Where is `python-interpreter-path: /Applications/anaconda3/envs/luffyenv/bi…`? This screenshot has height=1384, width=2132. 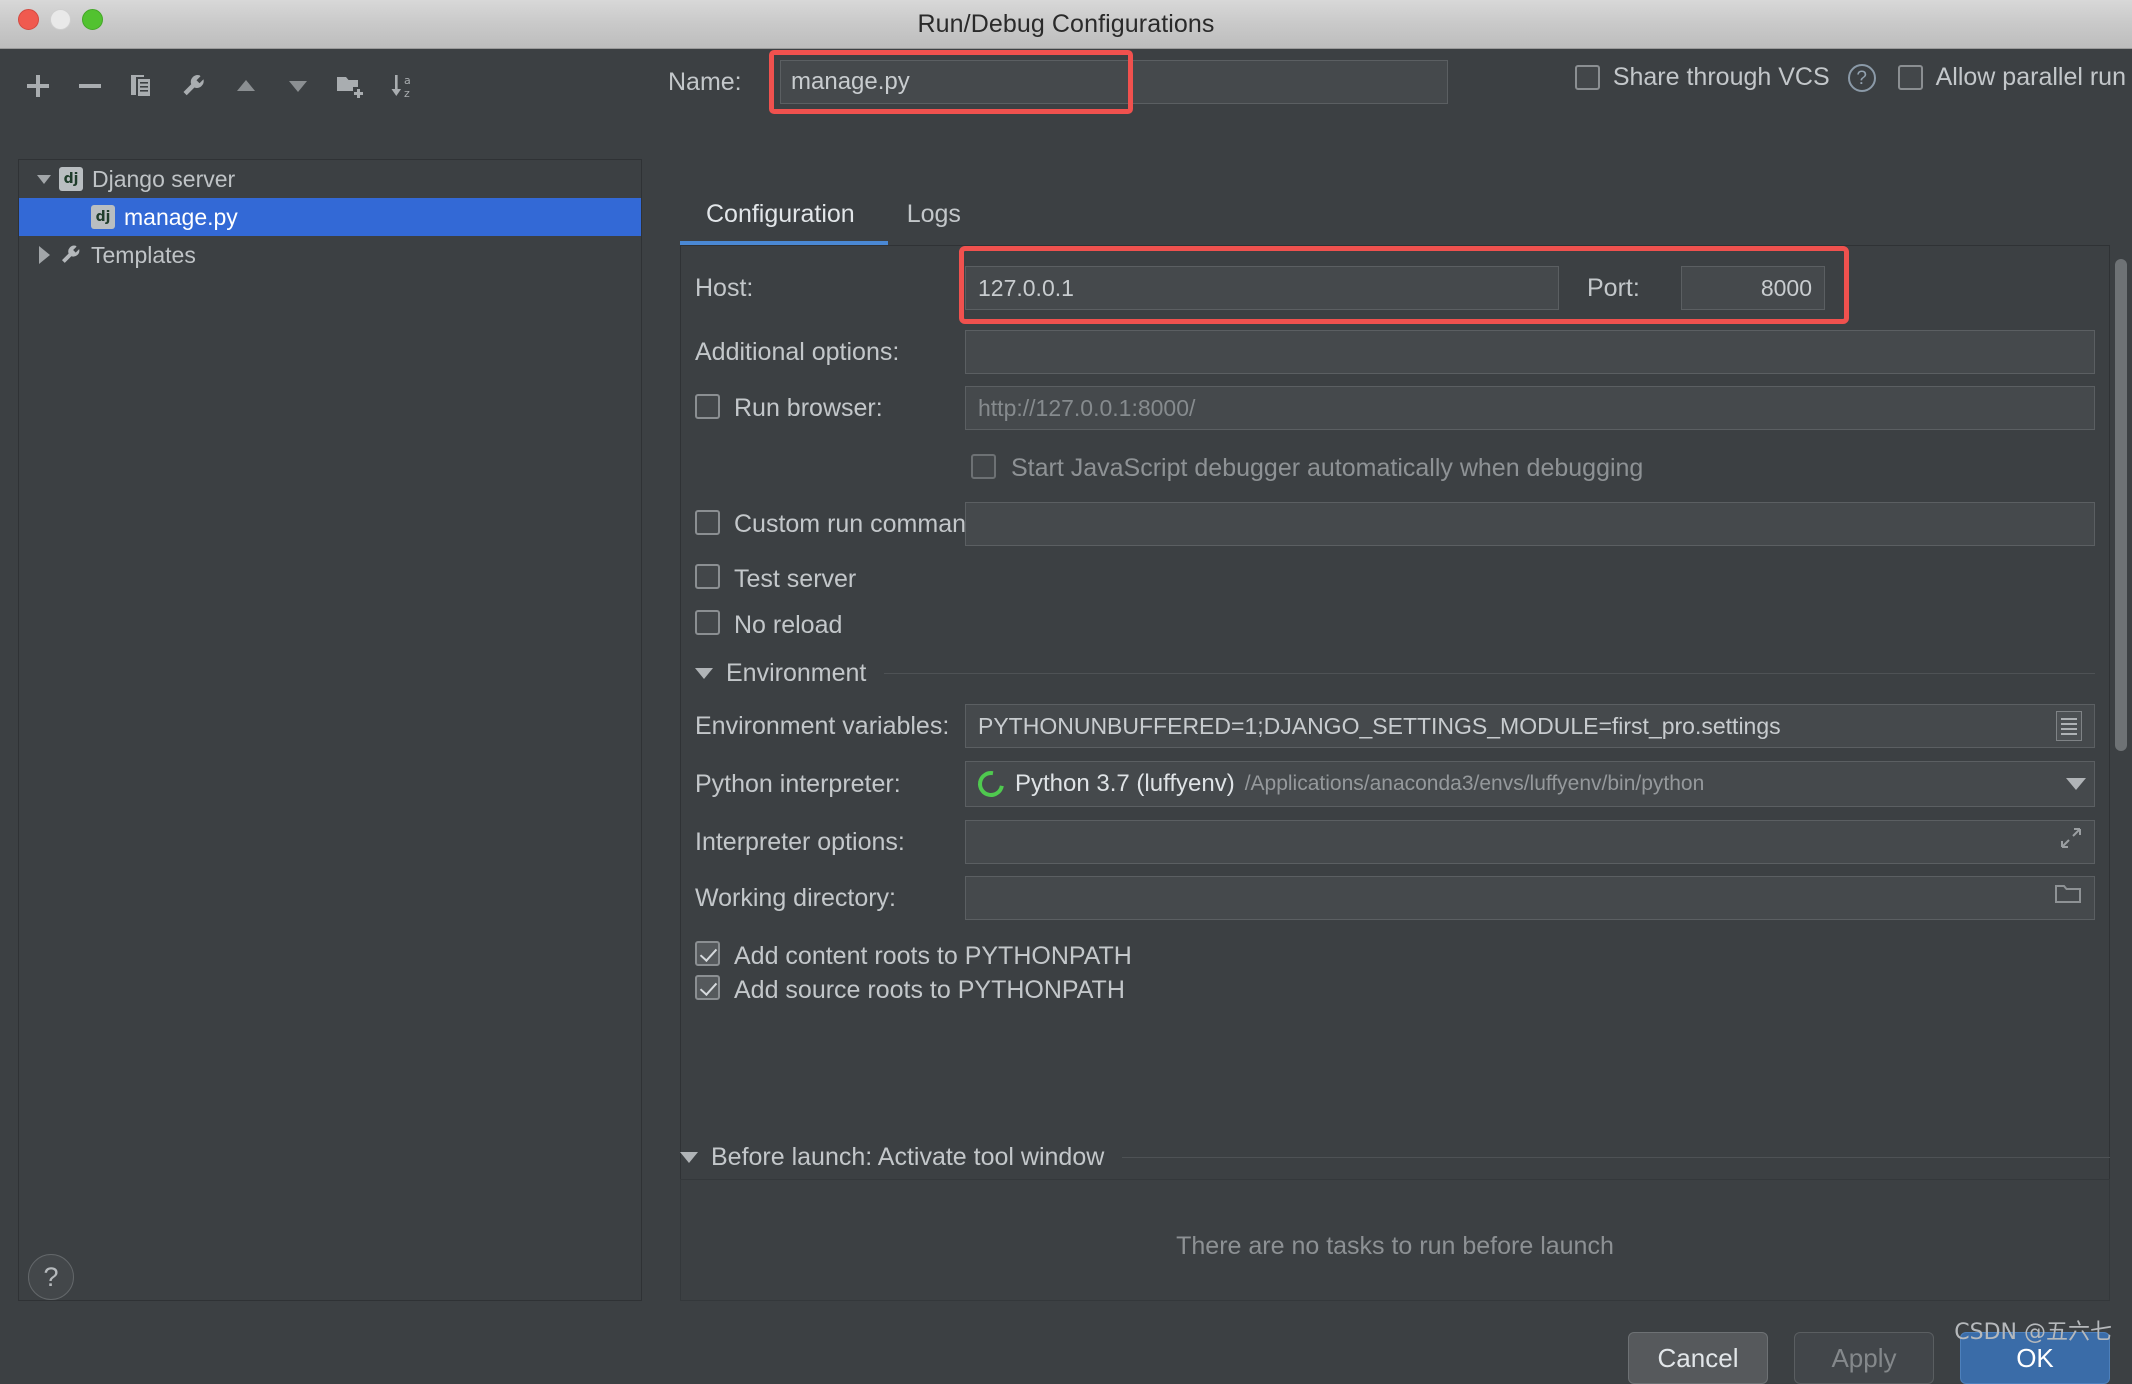 python-interpreter-path: /Applications/anaconda3/envs/luffyenv/bi… is located at coordinates (1474, 783).